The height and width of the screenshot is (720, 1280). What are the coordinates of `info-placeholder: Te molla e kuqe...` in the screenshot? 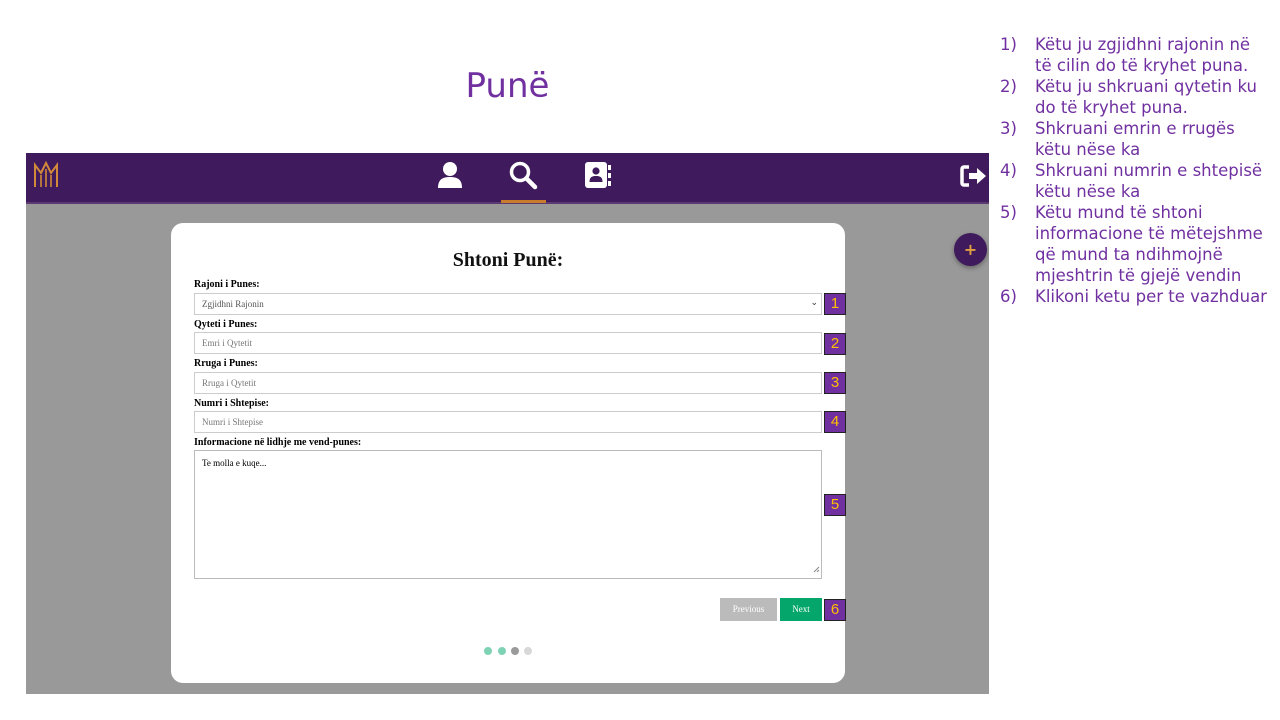 It's located at (234, 463).